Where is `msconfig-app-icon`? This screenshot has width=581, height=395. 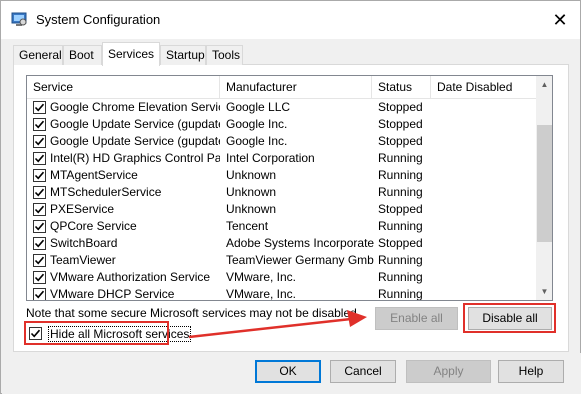 msconfig-app-icon is located at coordinates (19, 19).